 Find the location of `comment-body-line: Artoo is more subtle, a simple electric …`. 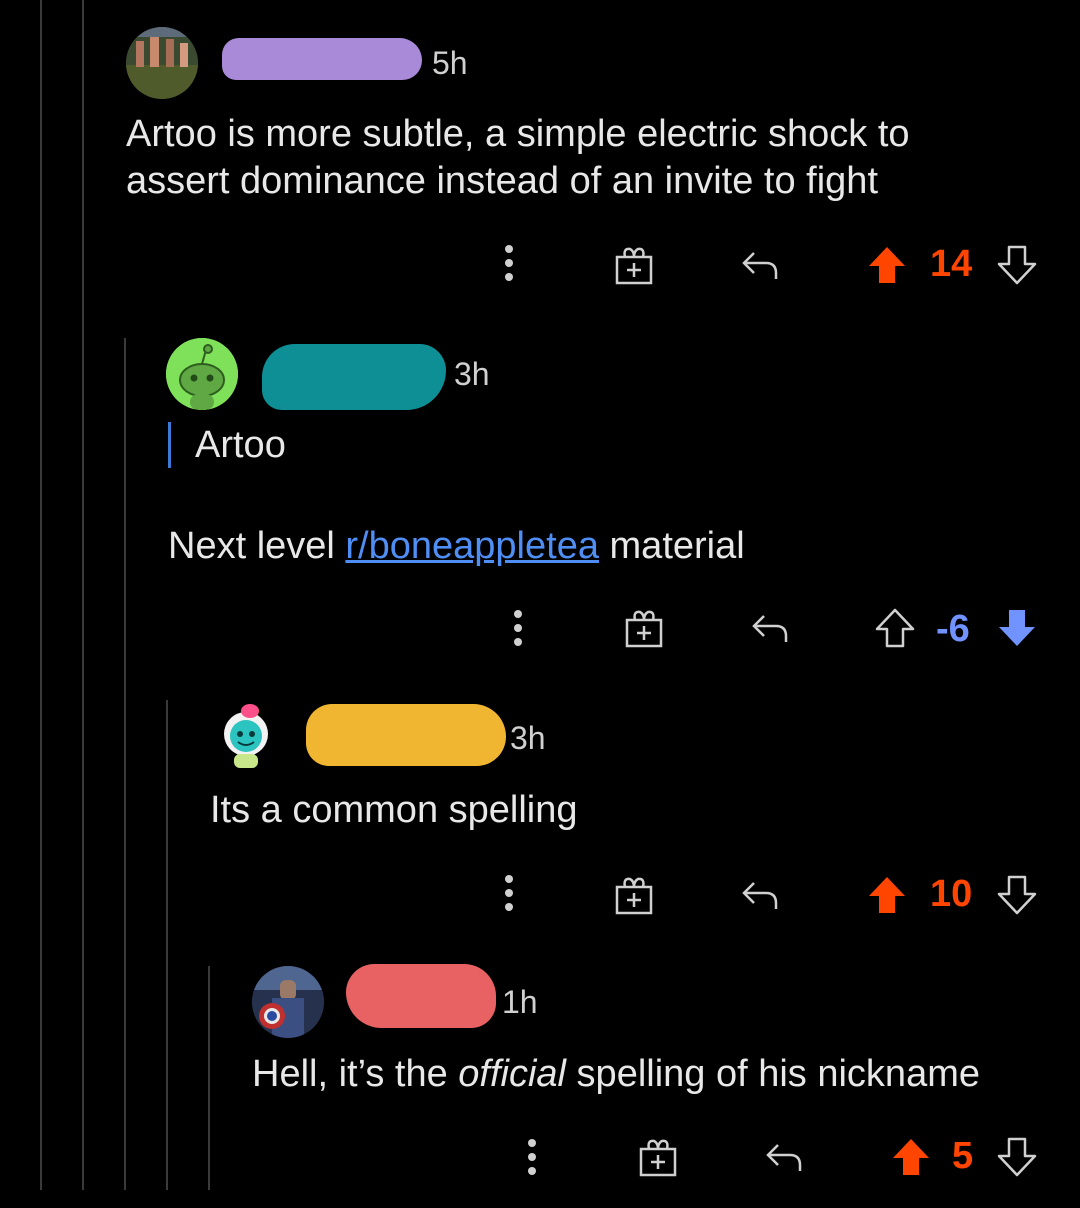

comment-body-line: Artoo is more subtle, a simple electric … is located at coordinates (518, 134).